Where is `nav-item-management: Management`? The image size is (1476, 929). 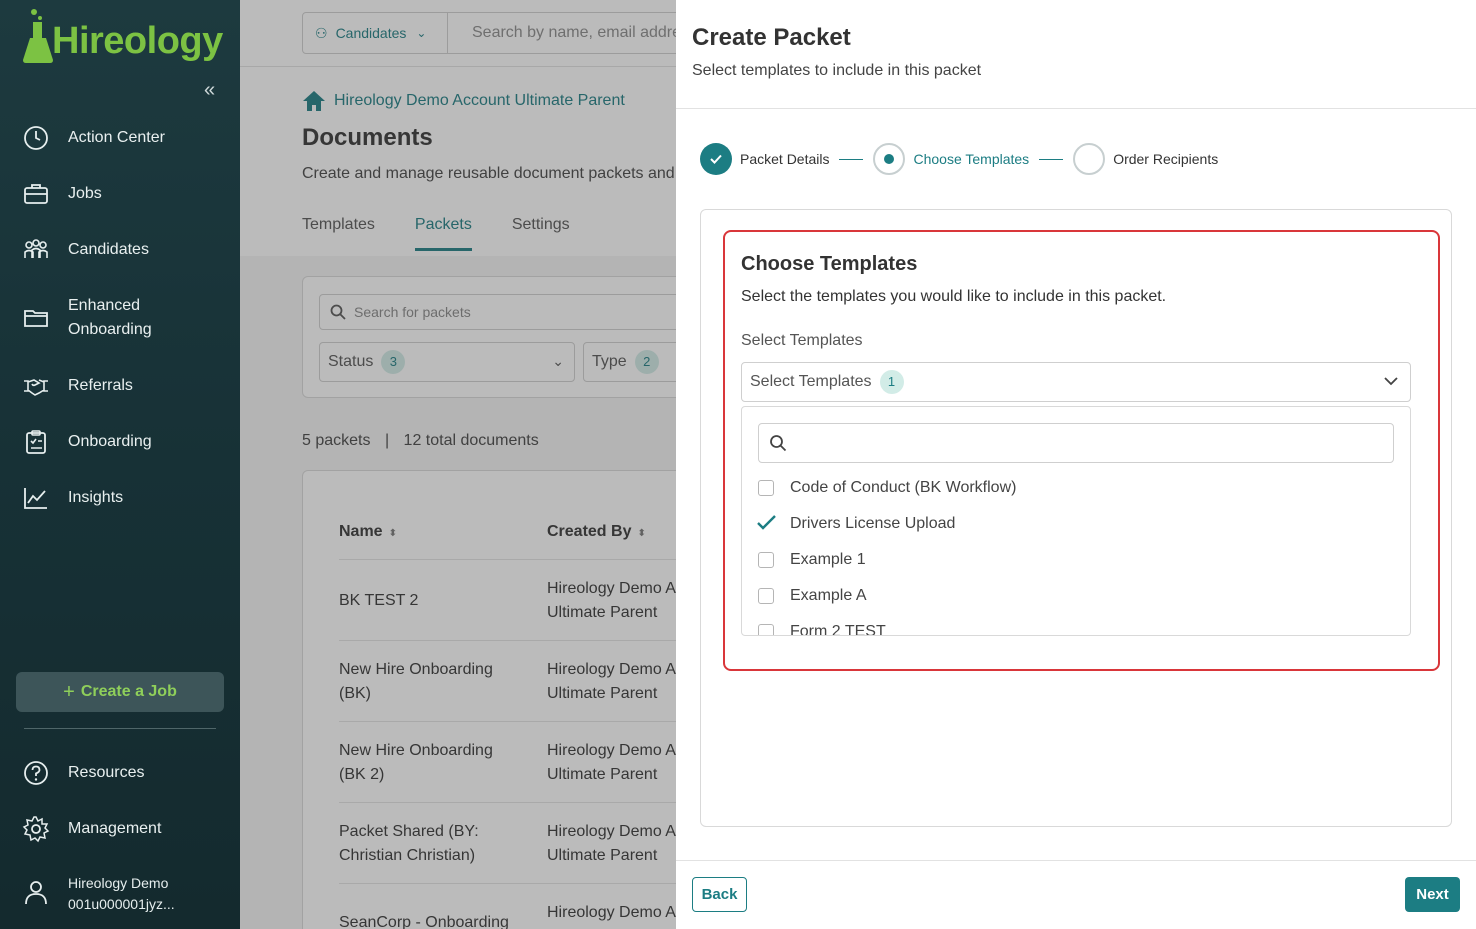 nav-item-management: Management is located at coordinates (120, 829).